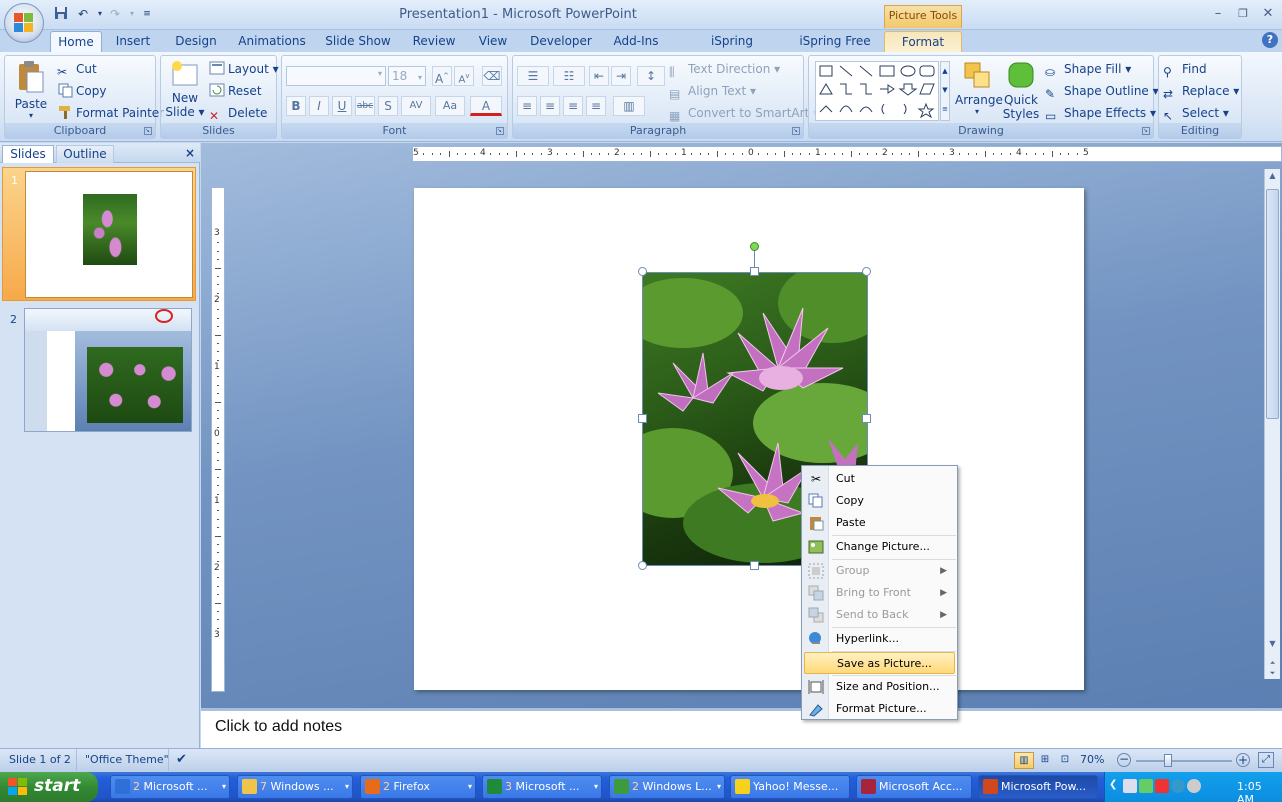  I want to click on horizontal-ruler: 5 4 3 2 1 0 1 2 3 4 5, so click(847, 154).